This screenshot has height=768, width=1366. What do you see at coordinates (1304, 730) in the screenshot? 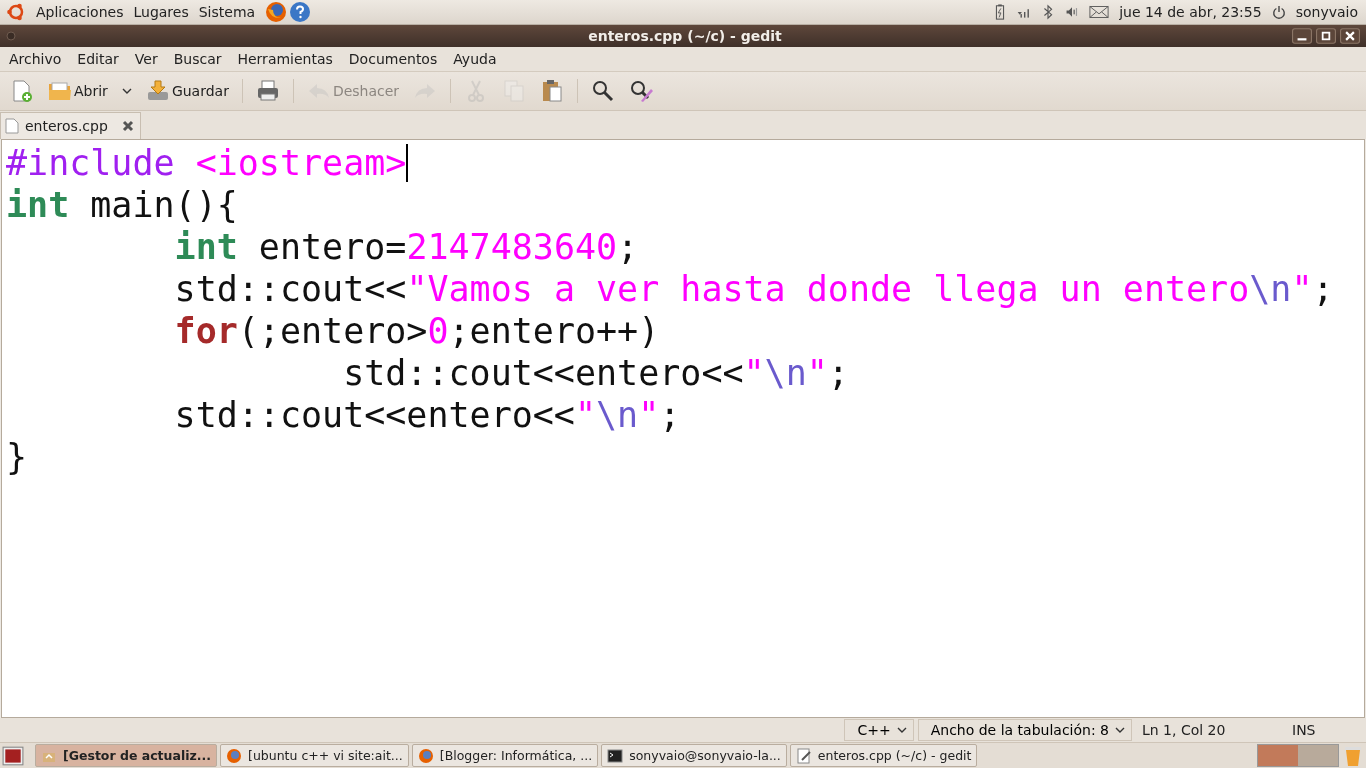
I see `insert-mode: INS` at bounding box center [1304, 730].